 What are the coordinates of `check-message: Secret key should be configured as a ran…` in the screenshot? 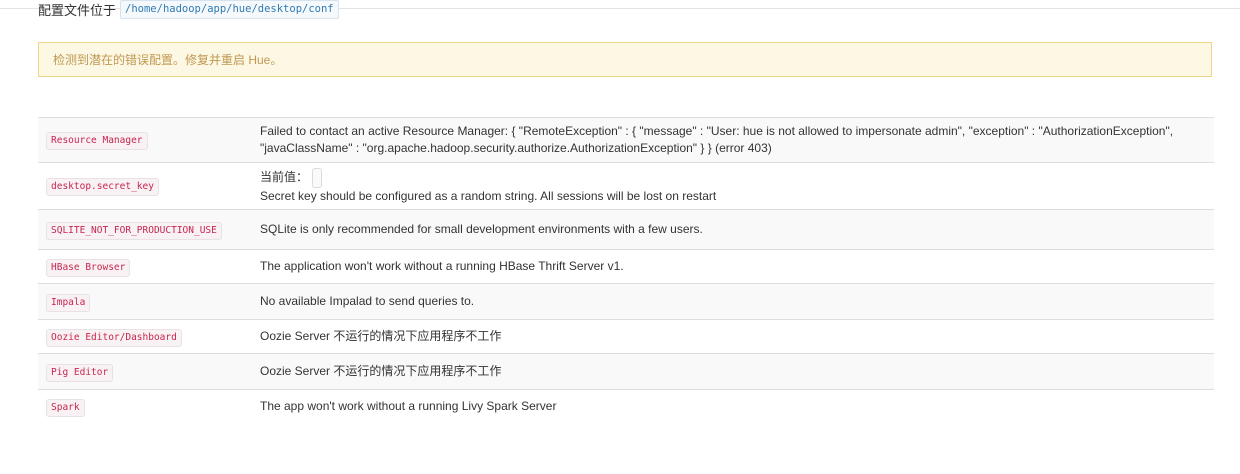 It's located at (488, 195).